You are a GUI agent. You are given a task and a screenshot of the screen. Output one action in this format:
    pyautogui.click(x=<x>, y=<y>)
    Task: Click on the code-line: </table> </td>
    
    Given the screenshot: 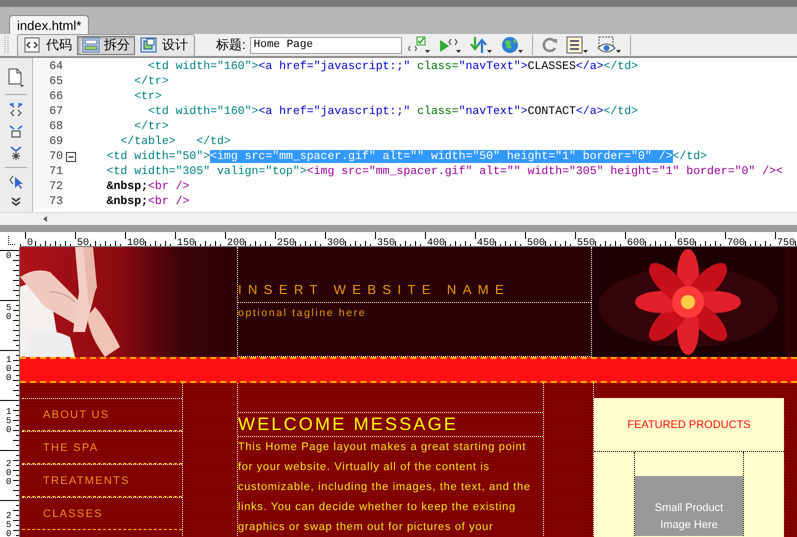 What is the action you would take?
    pyautogui.click(x=175, y=141)
    